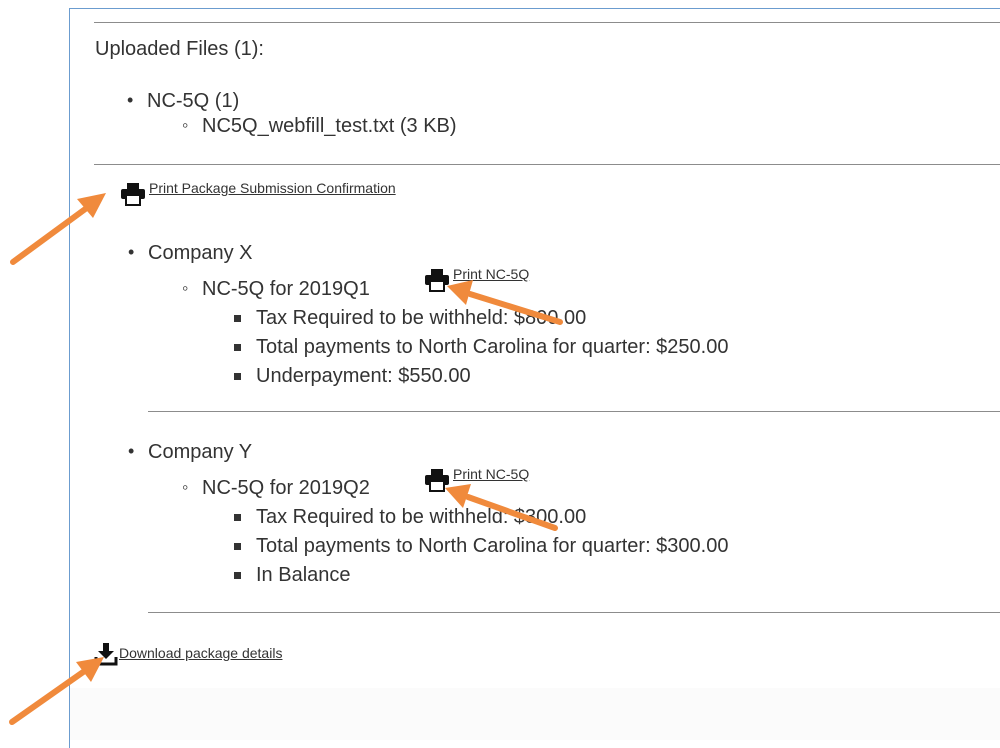 This screenshot has height=748, width=1000. I want to click on company-y-detail: In Balance, so click(292, 575).